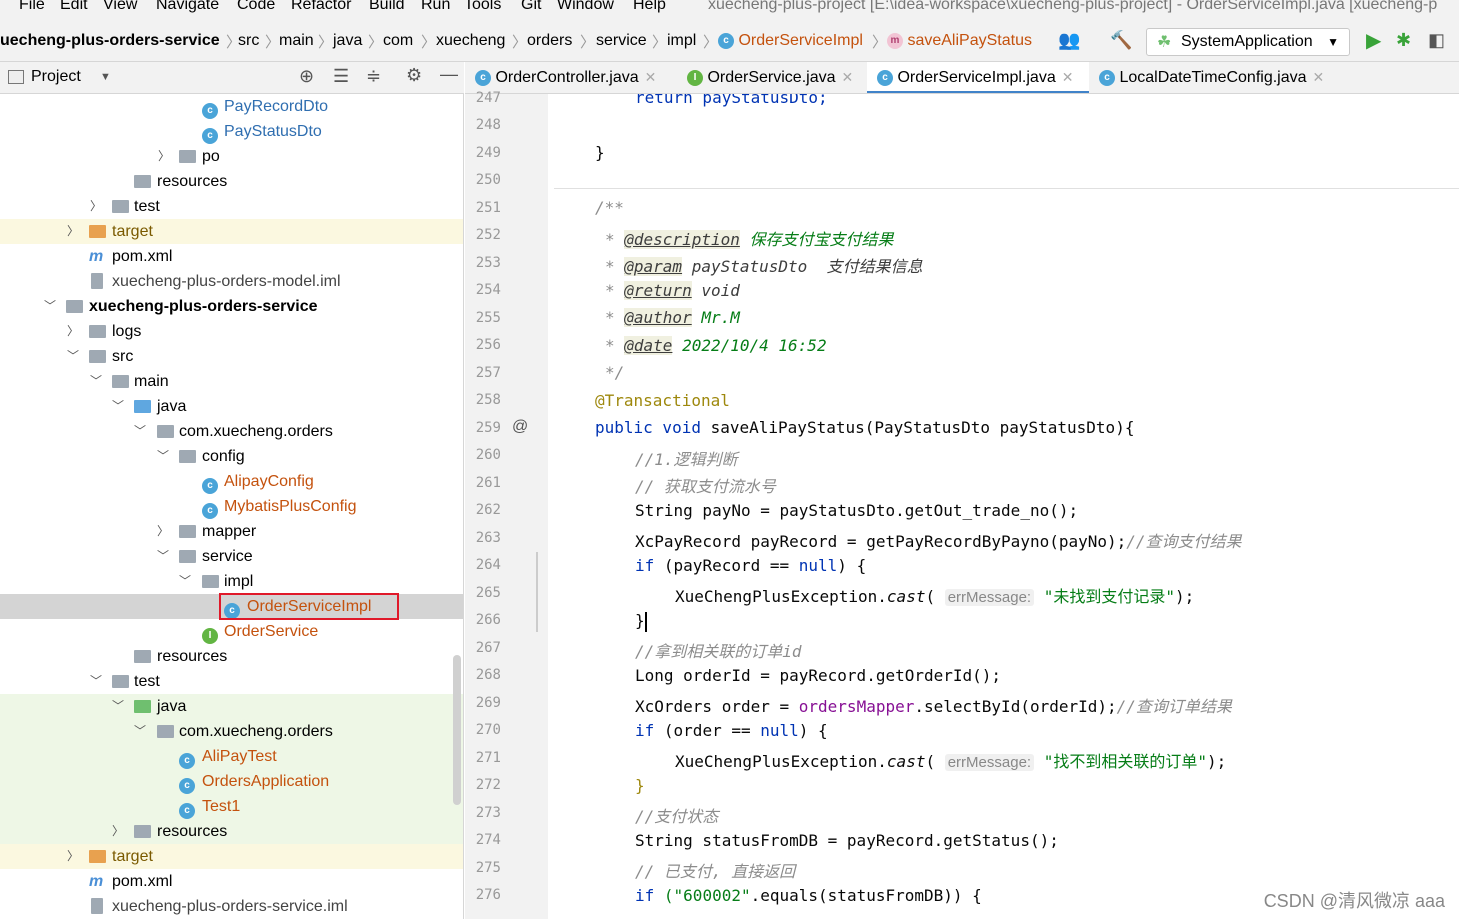 The image size is (1459, 919). Describe the element at coordinates (1403, 40) in the screenshot. I see `debug-bug-icon: ✱` at that location.